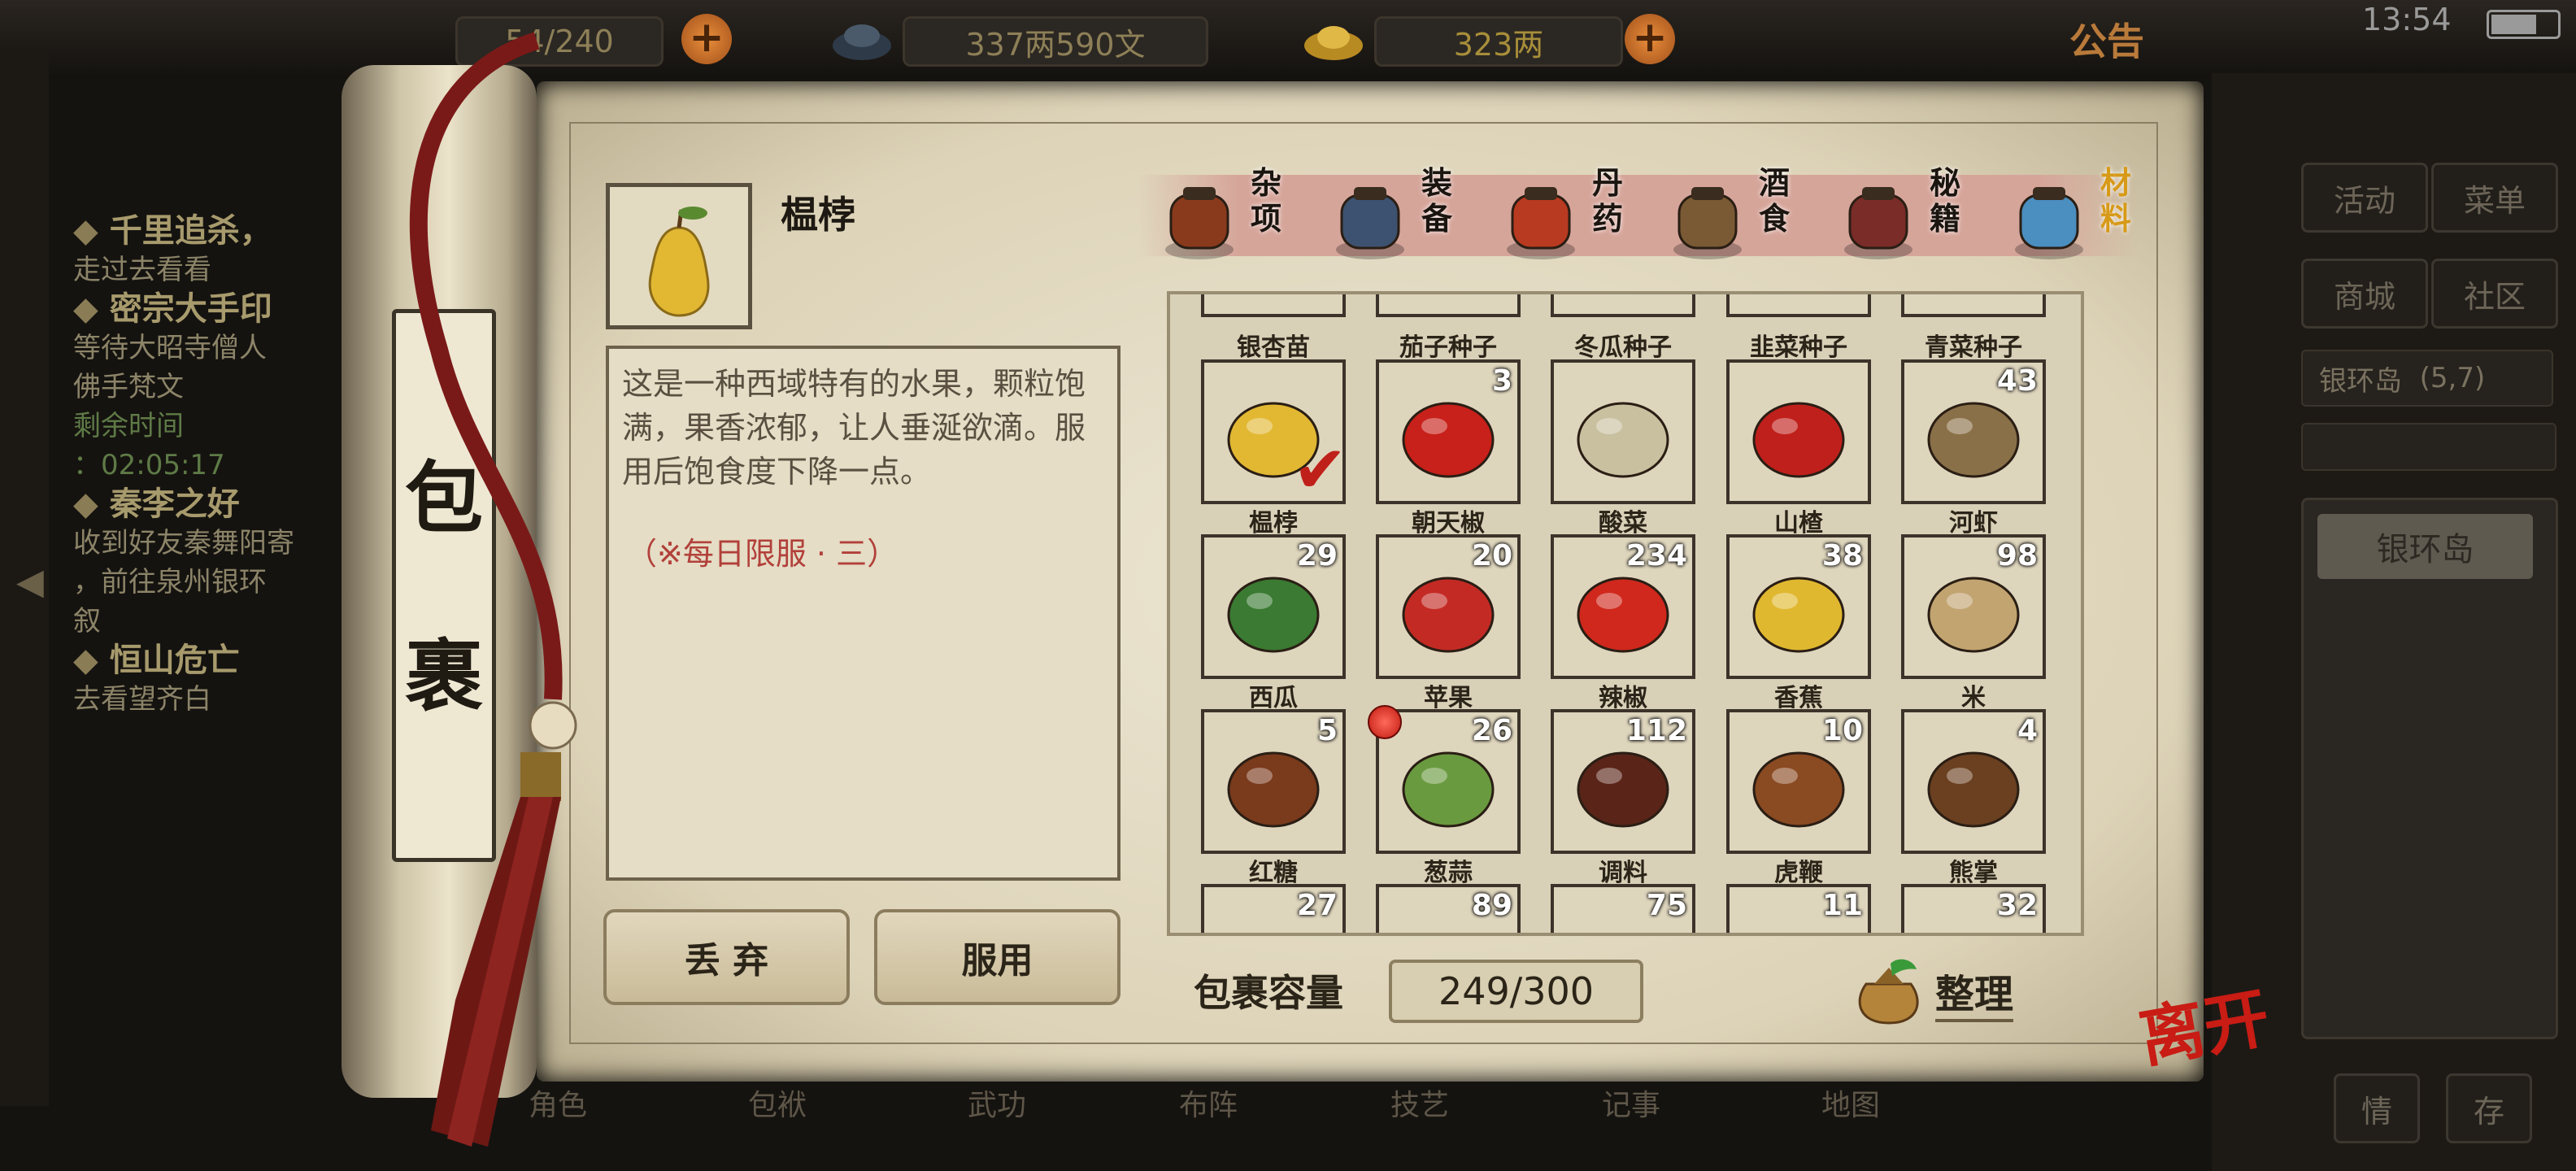 The width and height of the screenshot is (2576, 1171). I want to click on nav-martial: 武功, so click(997, 1103).